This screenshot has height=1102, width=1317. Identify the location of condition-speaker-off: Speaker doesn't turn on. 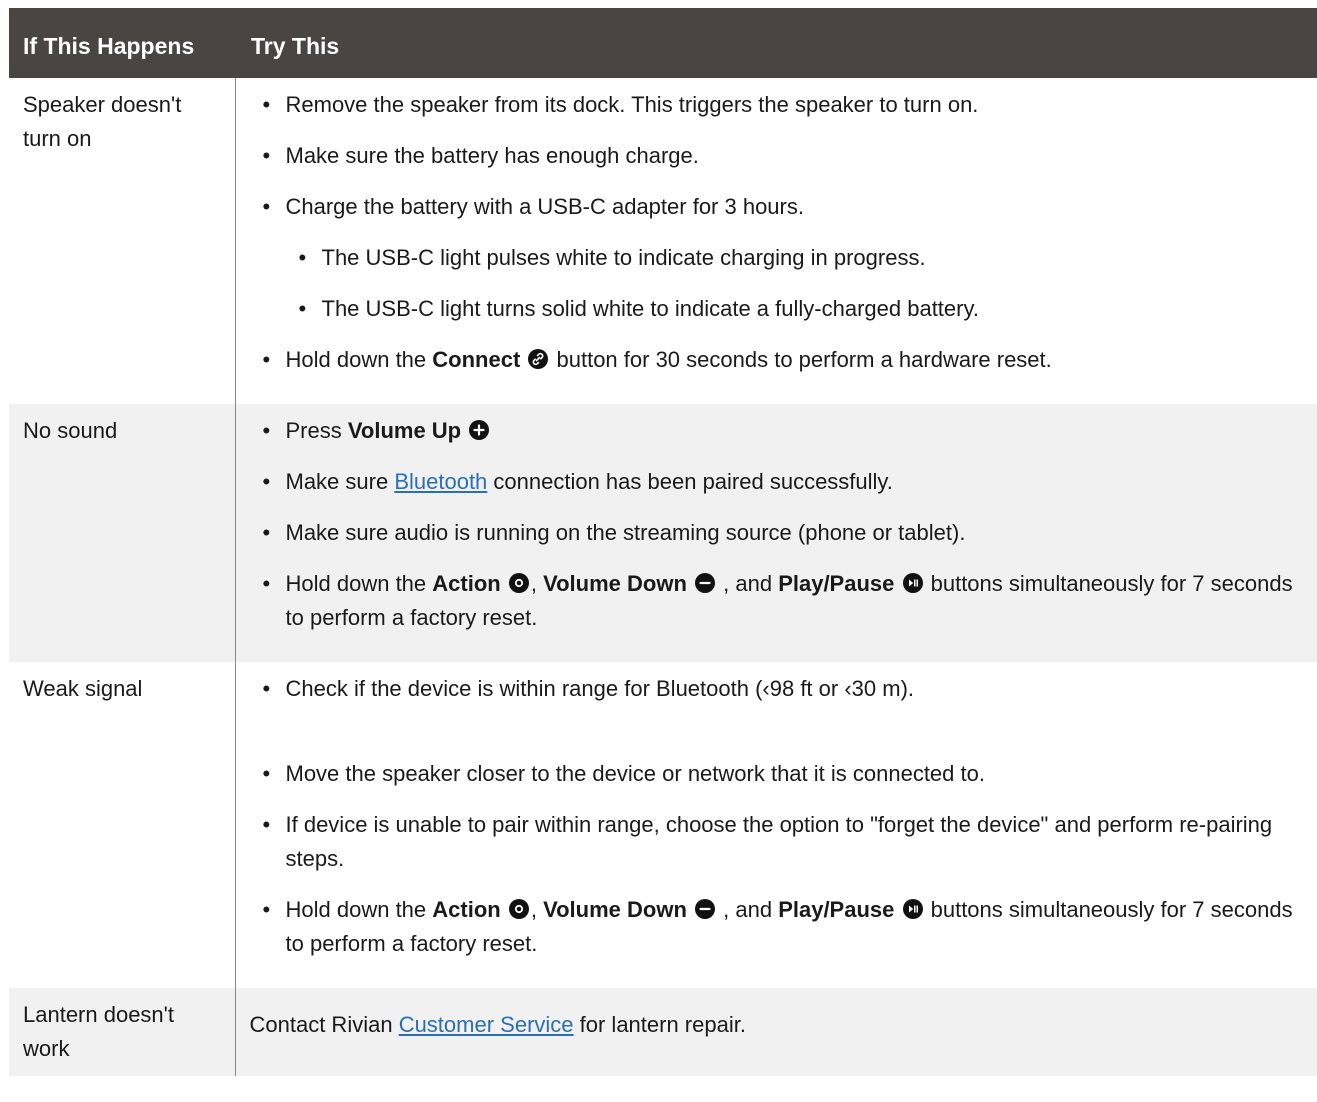
(122, 241).